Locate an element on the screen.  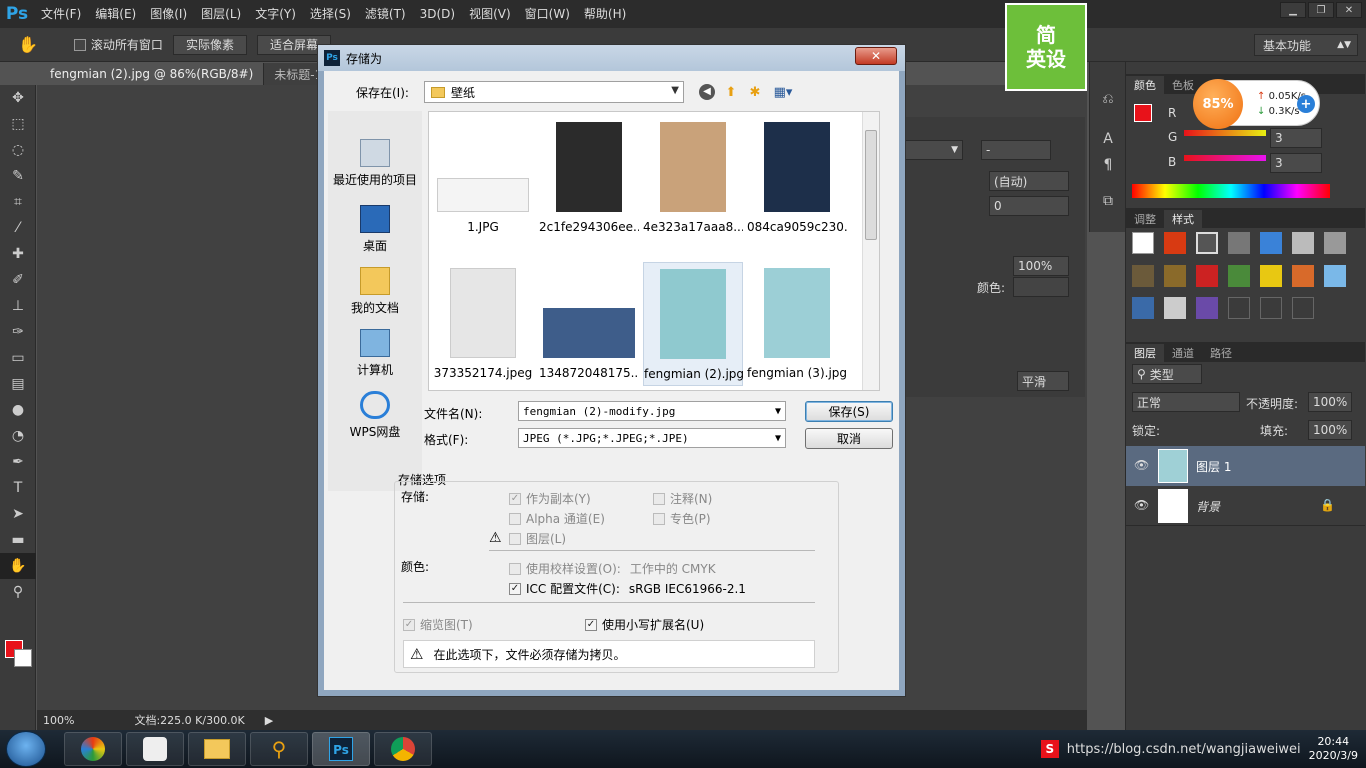
b-slider is located at coordinates (1225, 158).